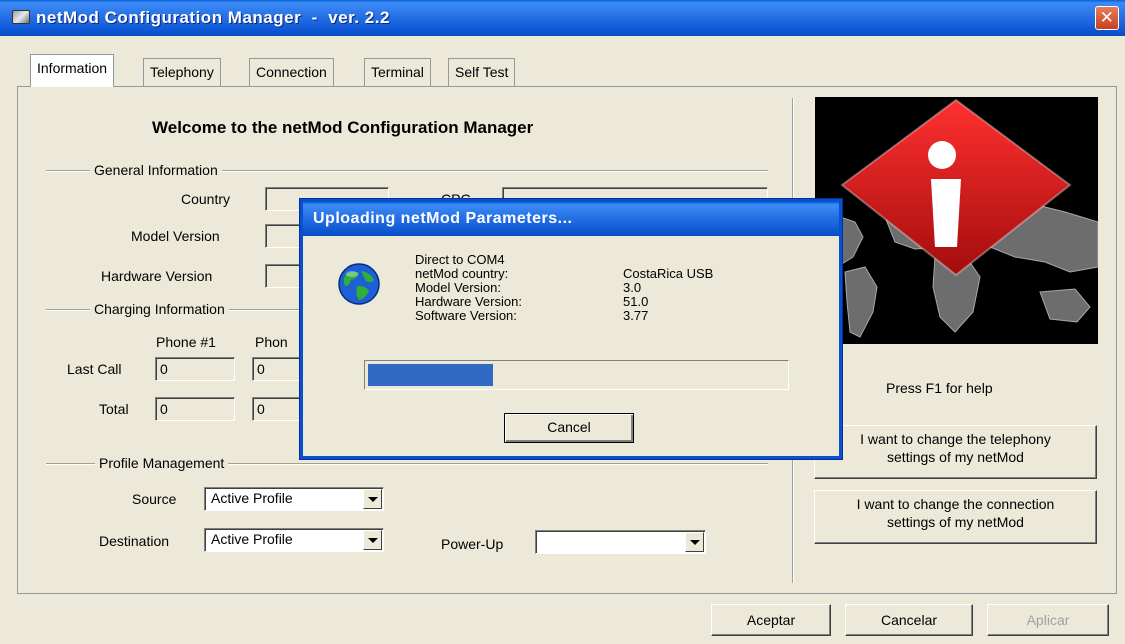 This screenshot has height=644, width=1125. Describe the element at coordinates (162, 463) in the screenshot. I see `profile-heading: Profile Management` at that location.